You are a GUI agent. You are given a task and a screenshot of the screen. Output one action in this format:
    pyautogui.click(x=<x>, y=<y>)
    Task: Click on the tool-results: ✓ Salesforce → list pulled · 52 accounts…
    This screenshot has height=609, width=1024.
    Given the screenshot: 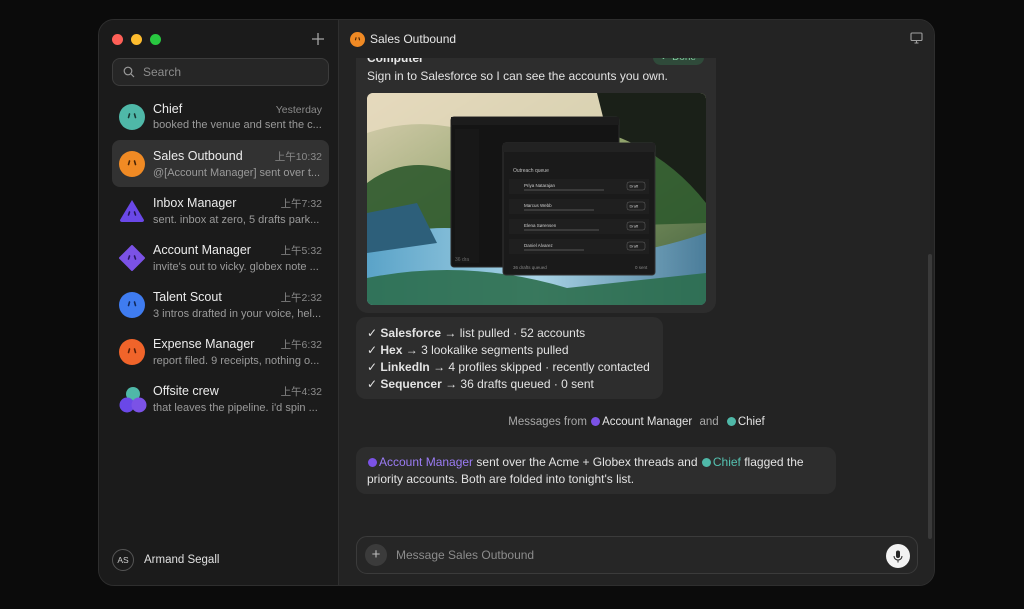 What is the action you would take?
    pyautogui.click(x=509, y=358)
    